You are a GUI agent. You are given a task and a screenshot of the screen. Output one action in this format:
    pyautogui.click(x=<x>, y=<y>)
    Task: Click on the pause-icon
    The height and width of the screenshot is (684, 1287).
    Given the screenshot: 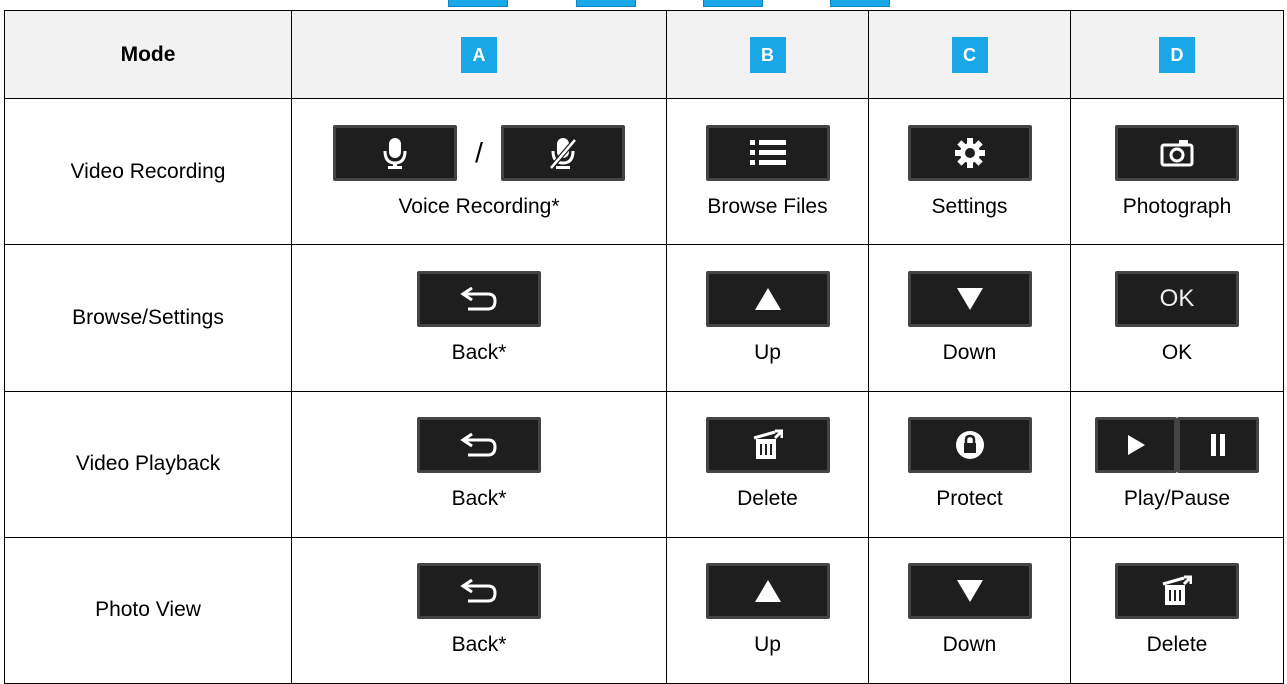 What is the action you would take?
    pyautogui.click(x=1218, y=445)
    